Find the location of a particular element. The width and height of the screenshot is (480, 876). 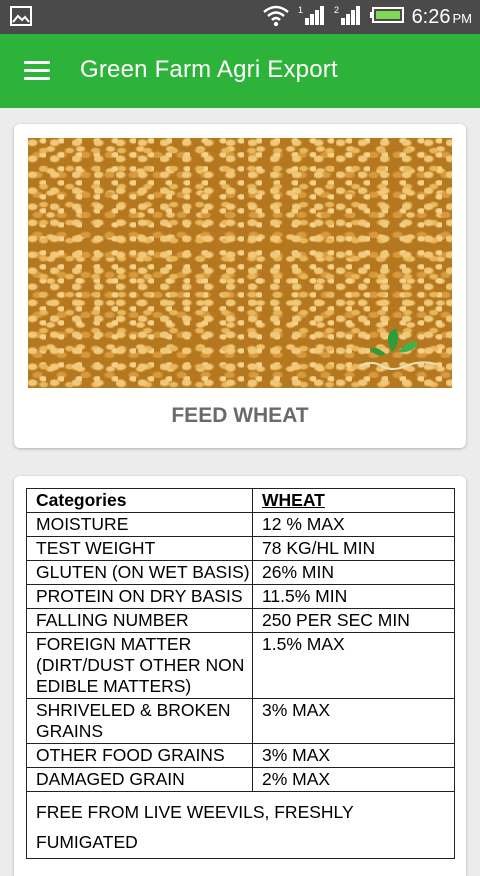

svg-text: 1 is located at coordinates (300, 10).